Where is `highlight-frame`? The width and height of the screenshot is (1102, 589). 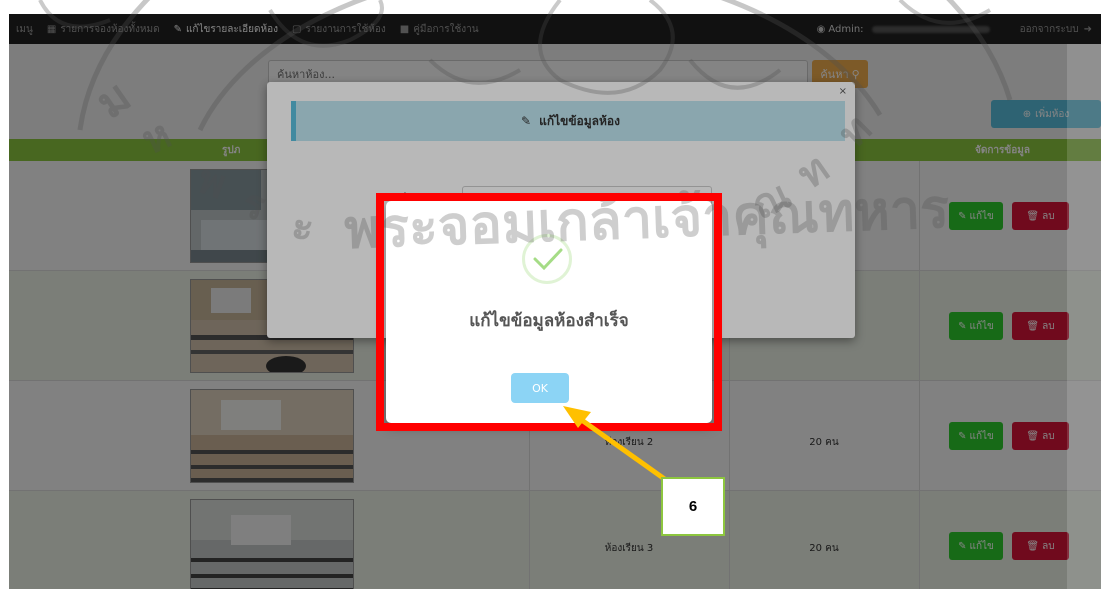
highlight-frame is located at coordinates (549, 312).